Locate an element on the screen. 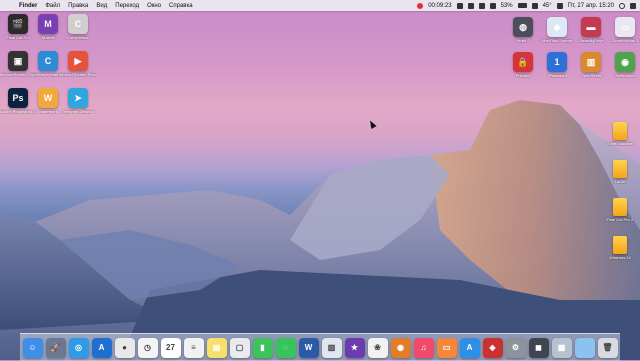 The height and width of the screenshot is (361, 640). desktop-app-right-0-label: Hider 2 is located at coordinates (523, 40).